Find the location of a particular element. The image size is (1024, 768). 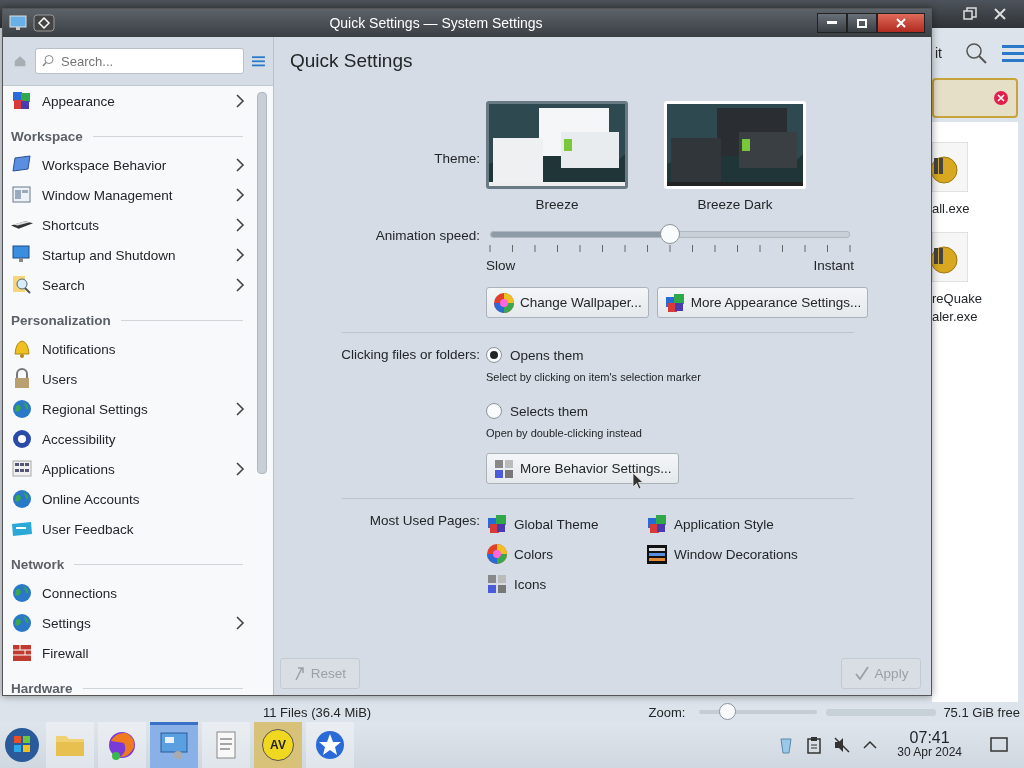

category-item: Applications is located at coordinates (134, 469).